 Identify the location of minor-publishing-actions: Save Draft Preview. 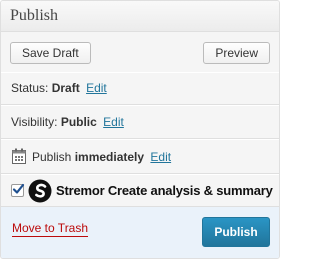
(140, 52).